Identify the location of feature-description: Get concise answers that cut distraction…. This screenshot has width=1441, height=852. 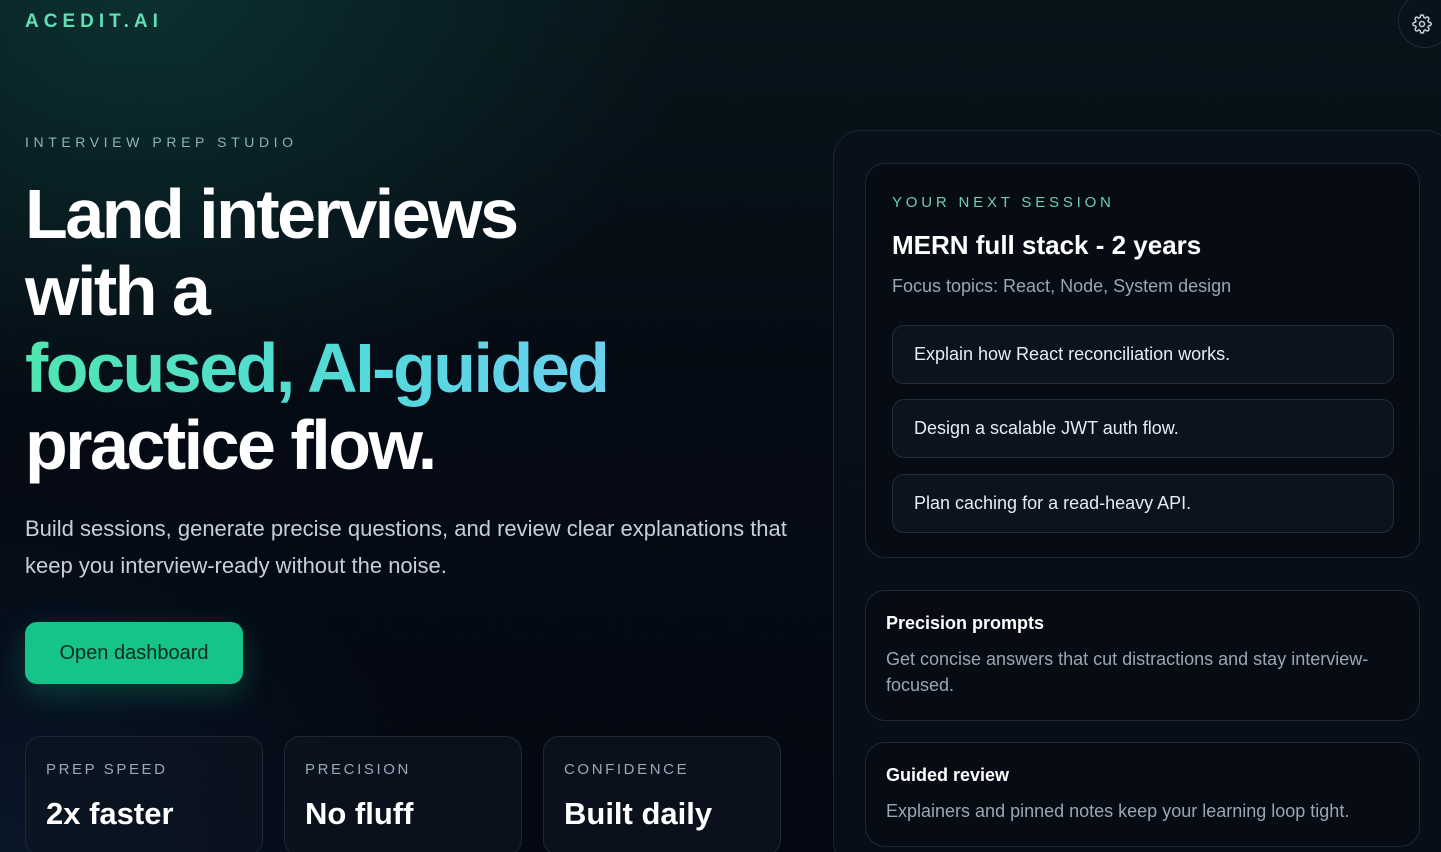
(1127, 672).